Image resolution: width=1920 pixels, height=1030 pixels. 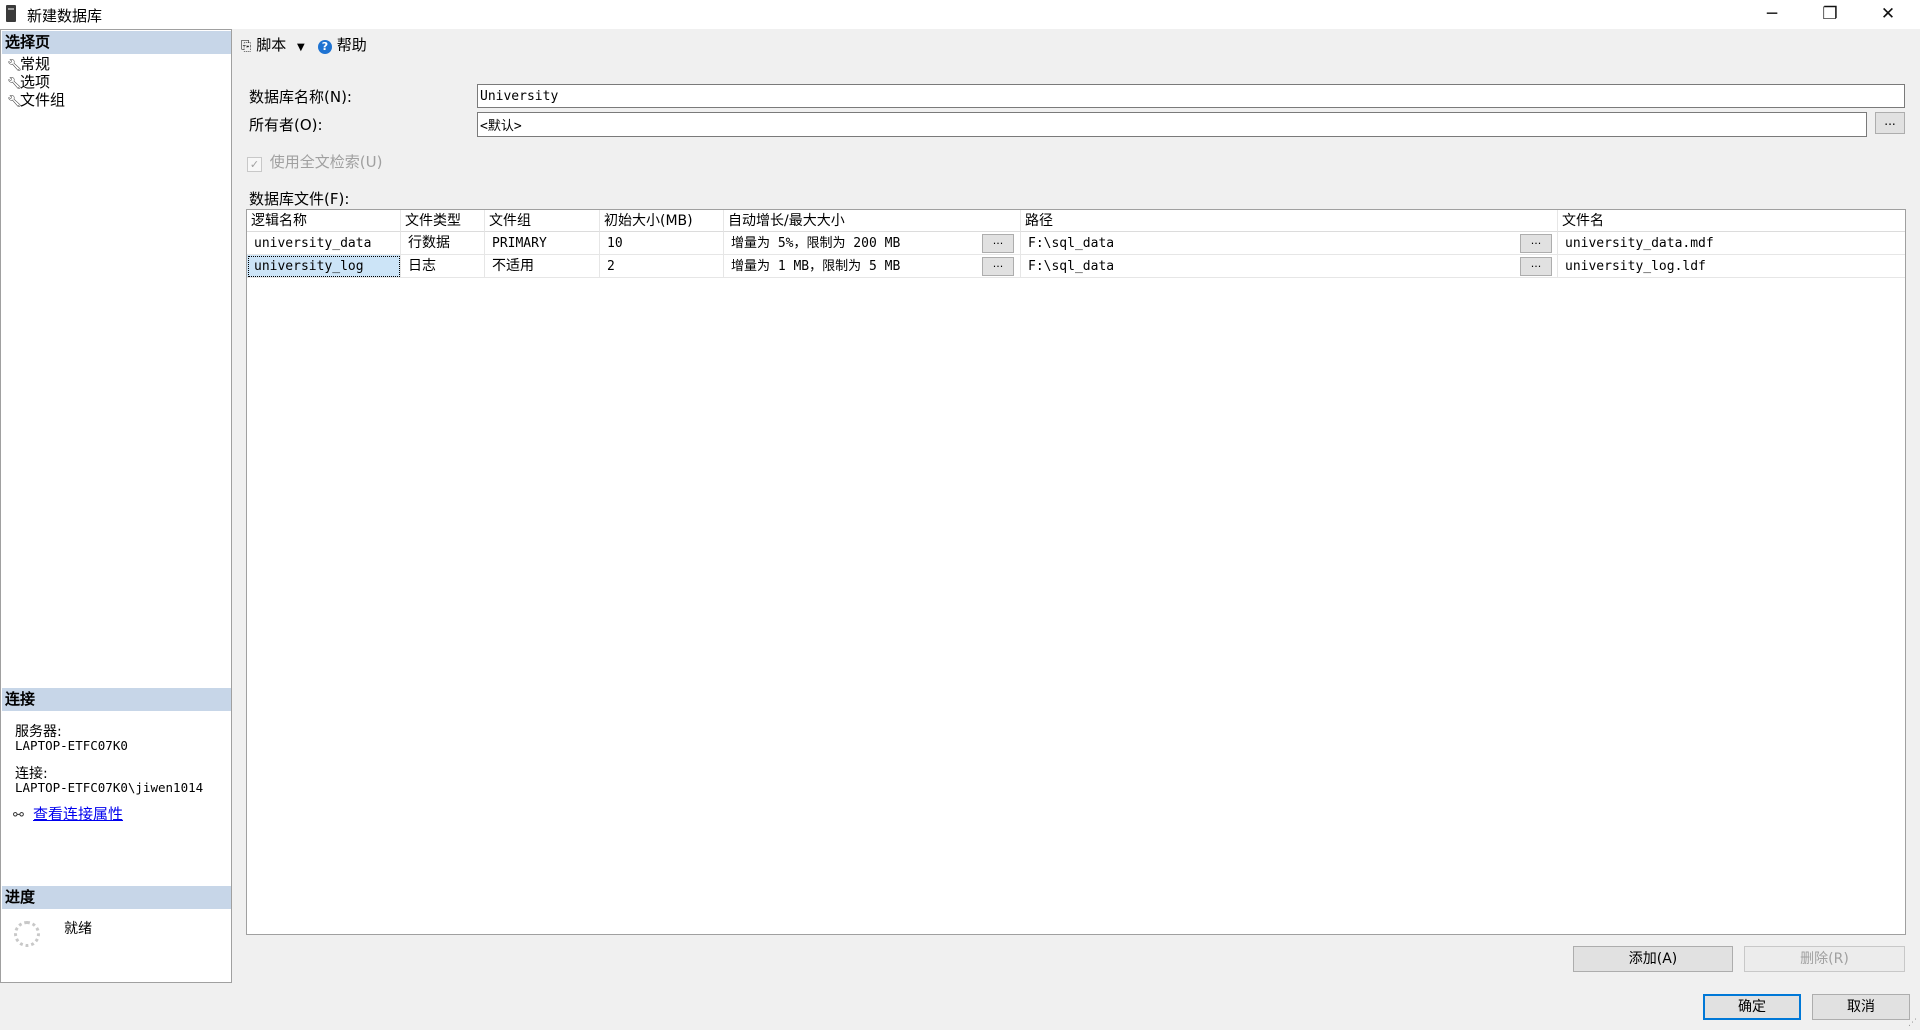 What do you see at coordinates (872, 243) in the screenshot?
I see `cell-autogrowth: 增量为 5%，限制为 200 MB` at bounding box center [872, 243].